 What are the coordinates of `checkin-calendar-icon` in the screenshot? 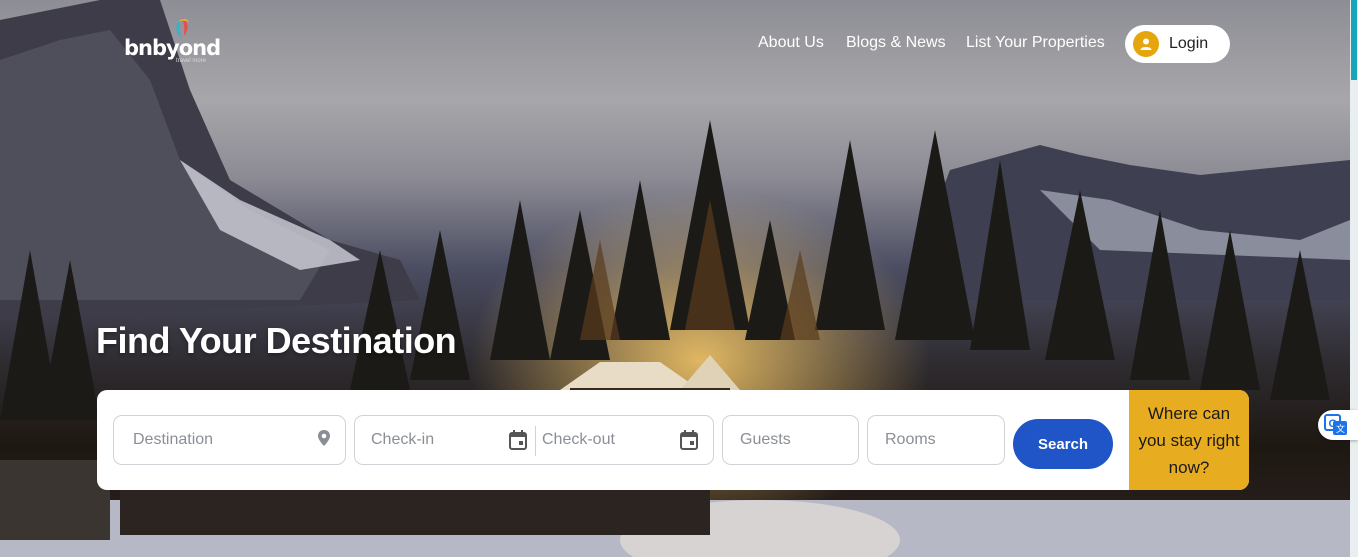 It's located at (518, 440).